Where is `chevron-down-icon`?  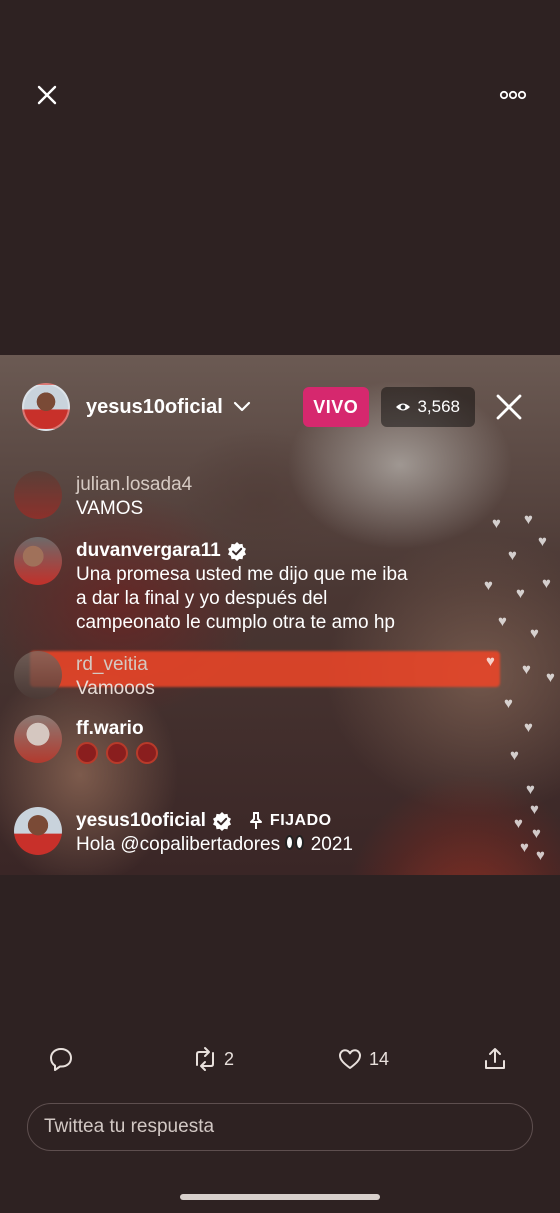
chevron-down-icon is located at coordinates (242, 407).